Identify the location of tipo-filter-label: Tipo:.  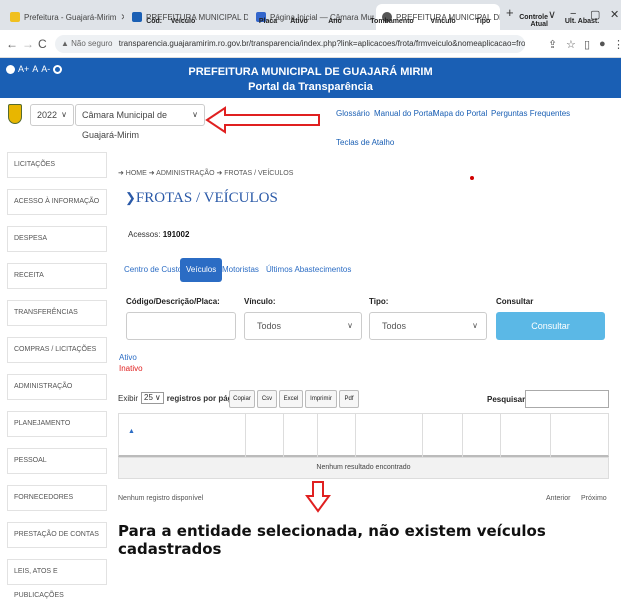
(379, 301).